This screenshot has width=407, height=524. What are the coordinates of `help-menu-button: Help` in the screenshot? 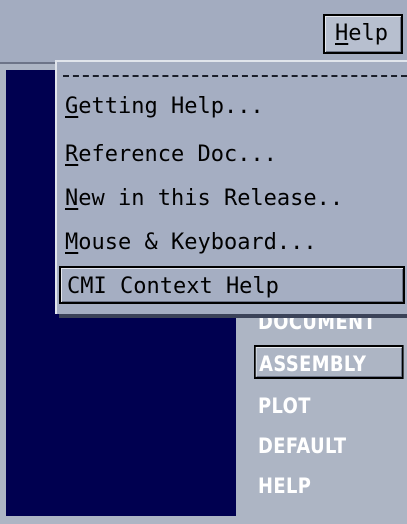 It's located at (363, 34).